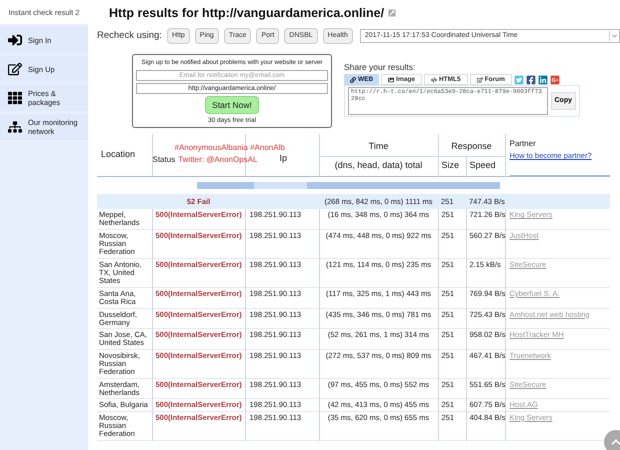 The height and width of the screenshot is (450, 620). I want to click on grid-icon, so click(15, 98).